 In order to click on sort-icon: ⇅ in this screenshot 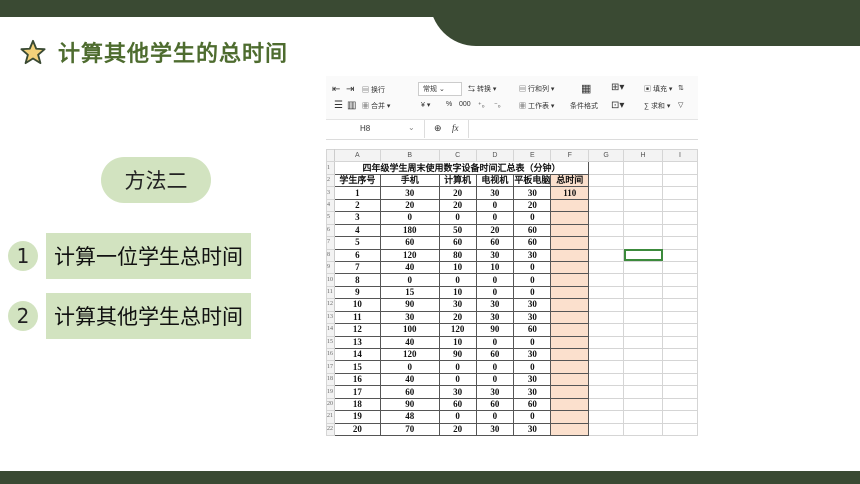, I will do `click(681, 88)`.